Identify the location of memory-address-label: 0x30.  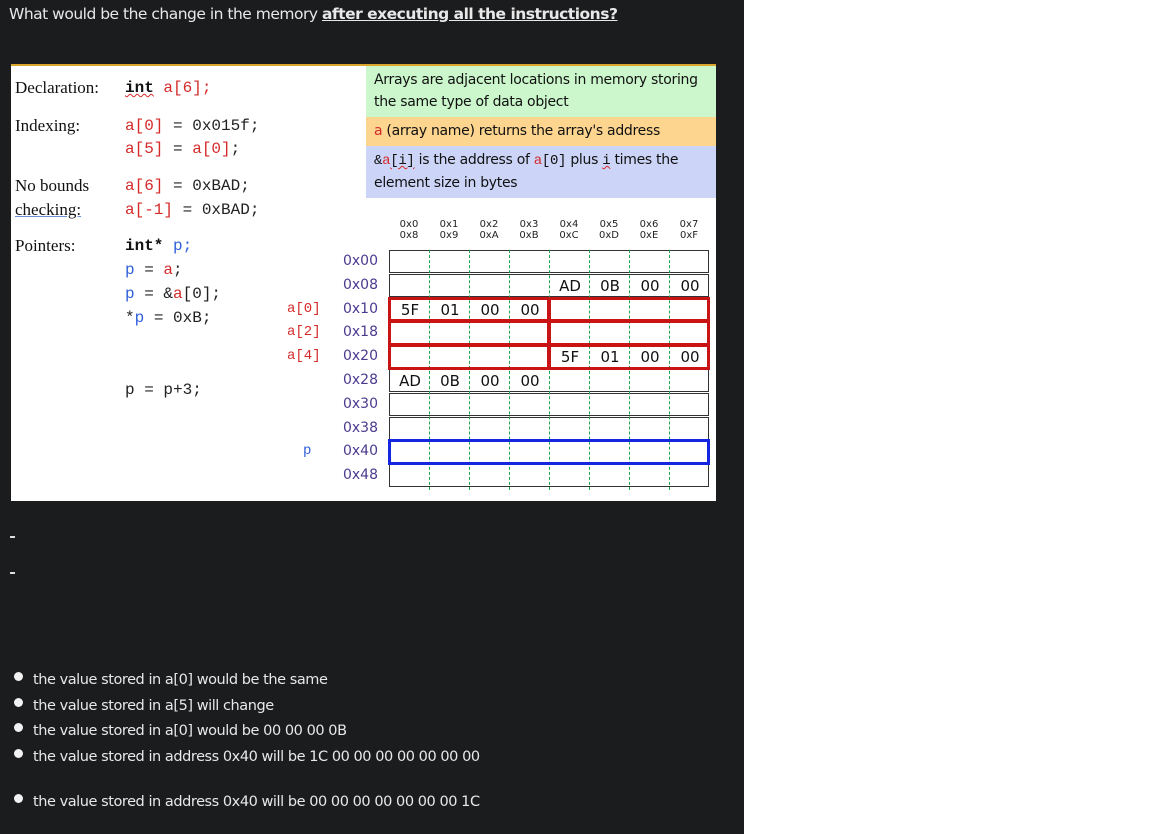
(360, 403).